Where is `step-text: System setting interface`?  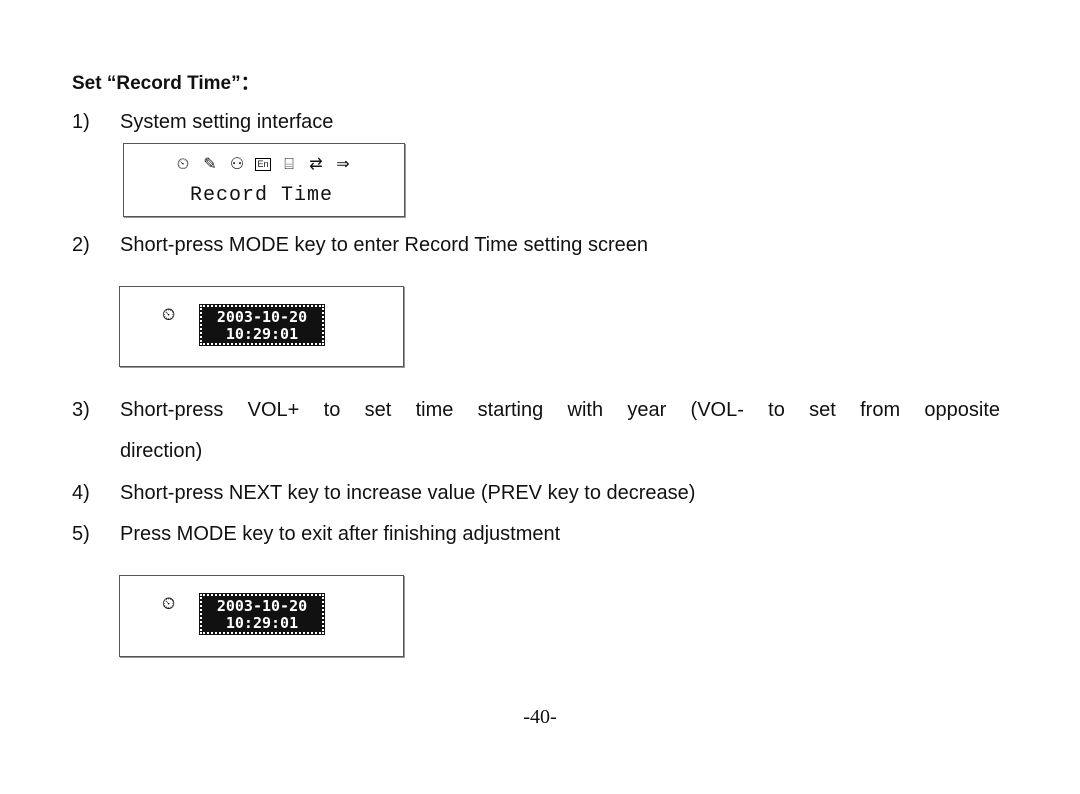 step-text: System setting interface is located at coordinates (227, 122).